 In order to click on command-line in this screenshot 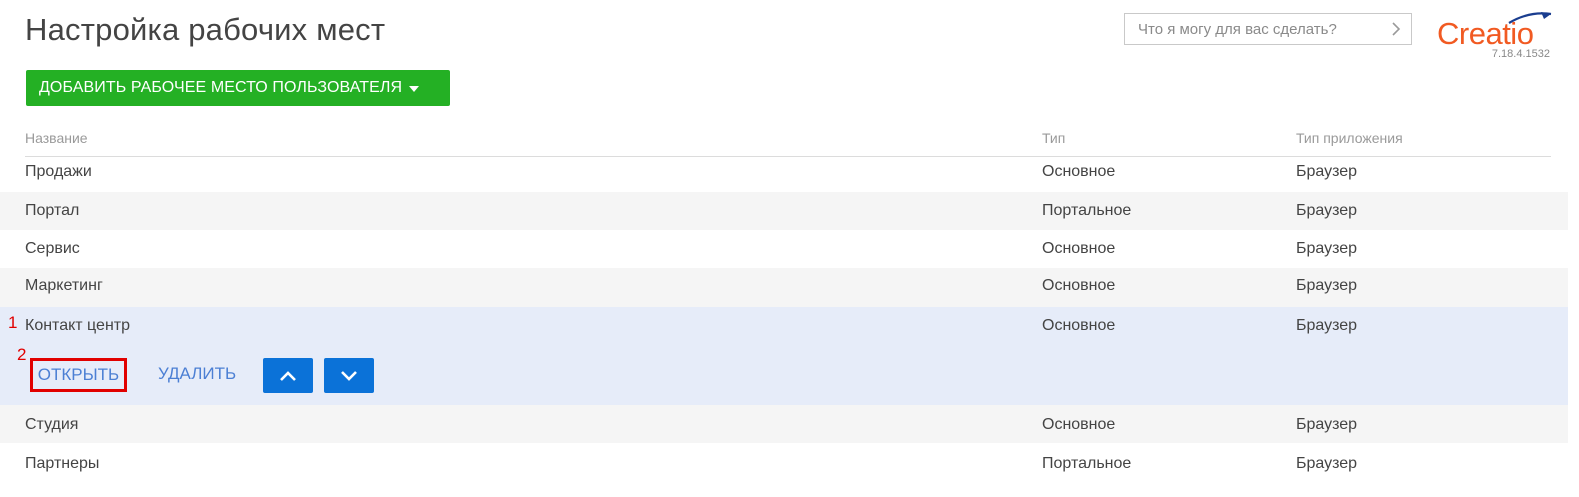, I will do `click(1268, 29)`.